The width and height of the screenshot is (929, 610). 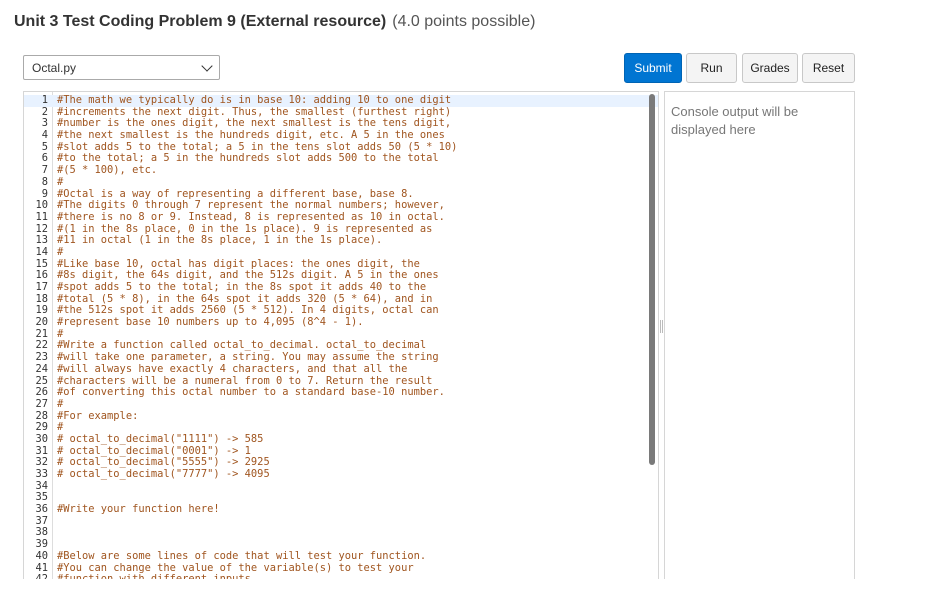 What do you see at coordinates (341, 486) in the screenshot?
I see `code-line: 34` at bounding box center [341, 486].